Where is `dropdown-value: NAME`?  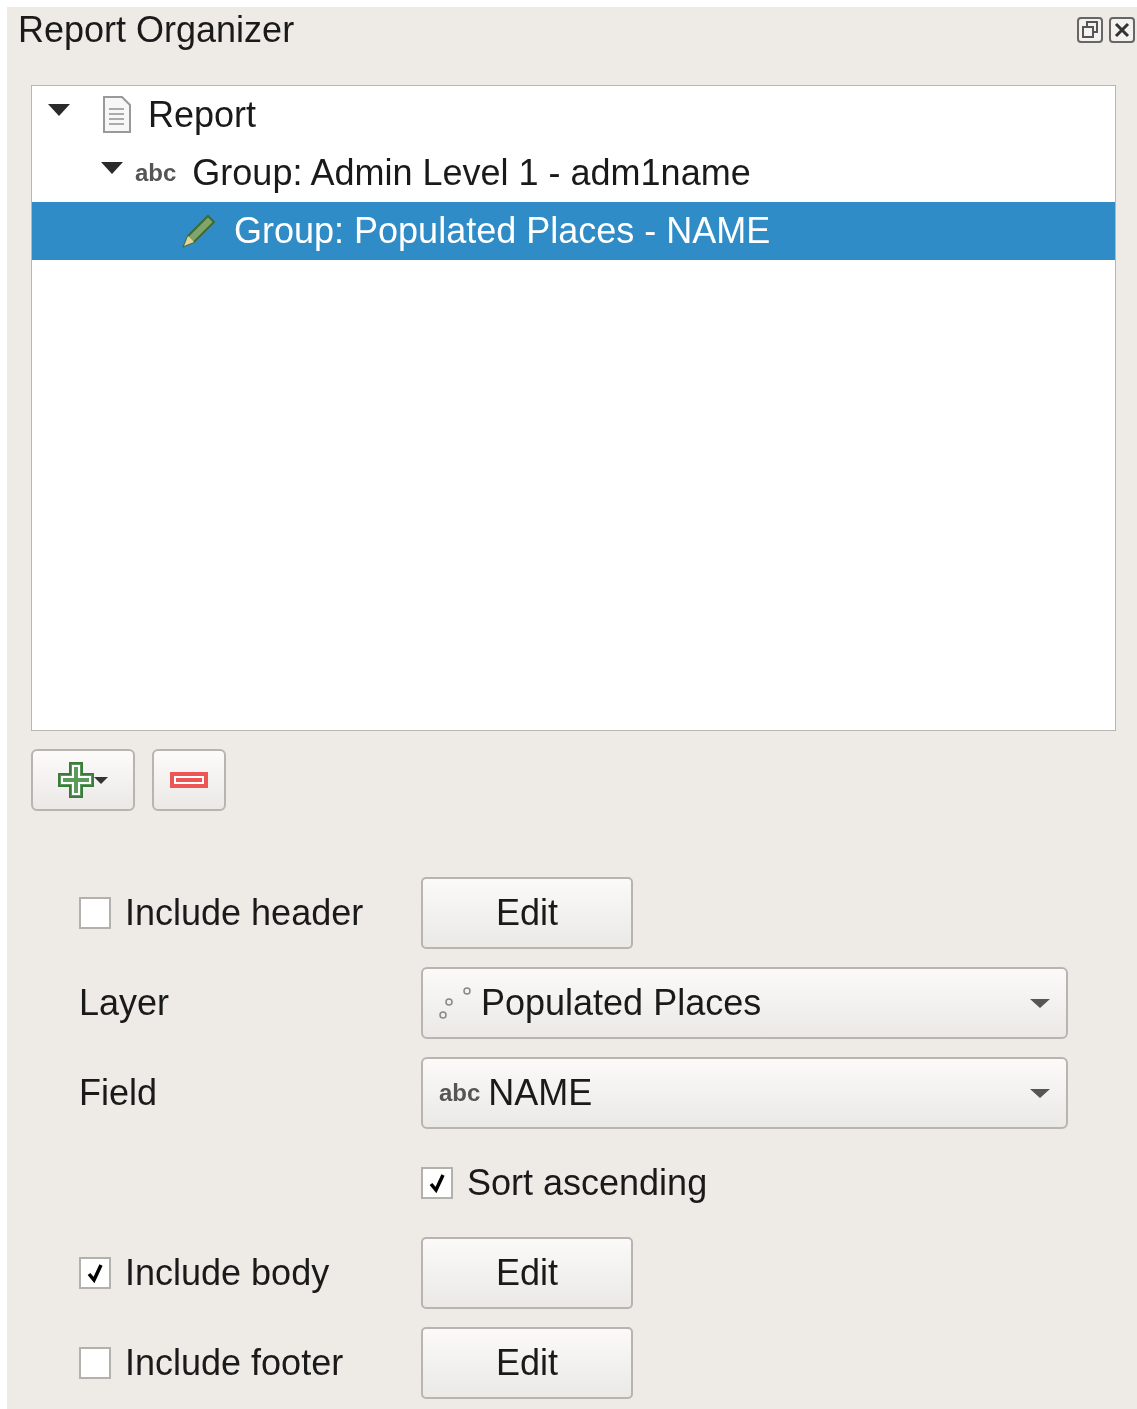 dropdown-value: NAME is located at coordinates (541, 1093).